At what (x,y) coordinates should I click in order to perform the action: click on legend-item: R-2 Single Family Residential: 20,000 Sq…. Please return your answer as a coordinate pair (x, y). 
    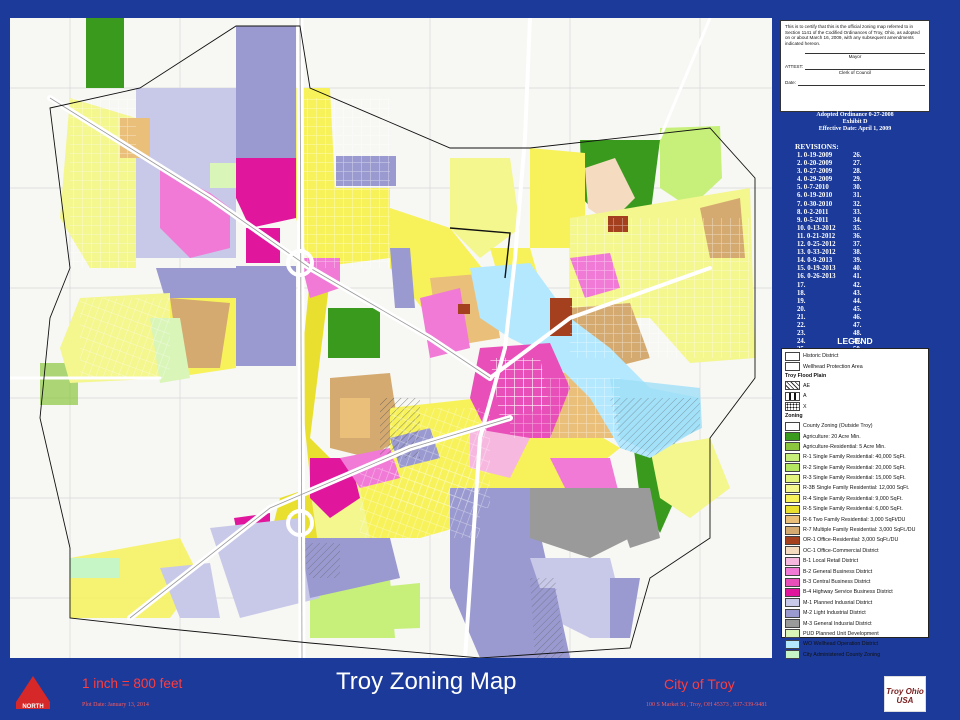
    Looking at the image, I should click on (855, 468).